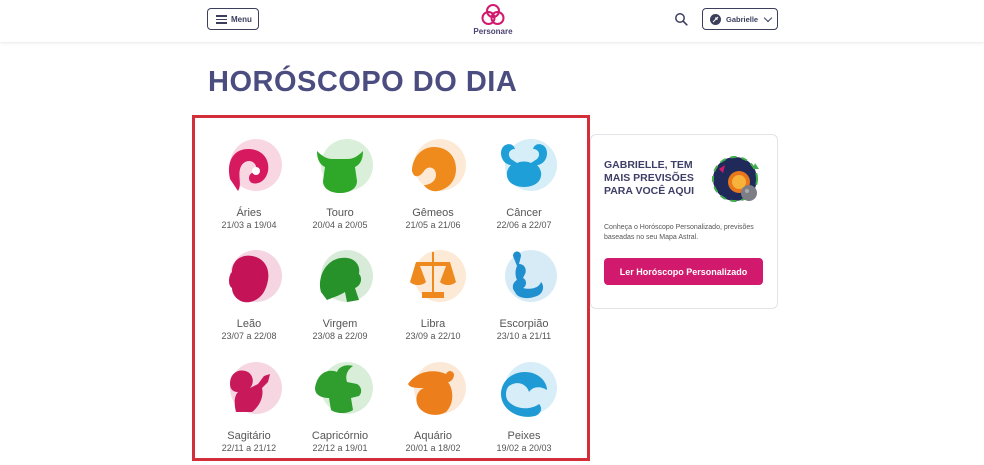 The height and width of the screenshot is (465, 984). I want to click on zodiac-sign-9: Sagitário 22/11 a 21/12, so click(249, 404).